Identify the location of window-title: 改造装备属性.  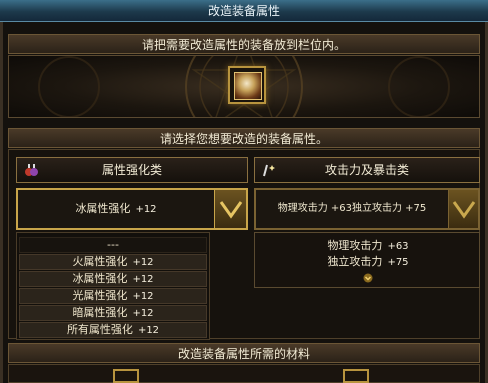
(244, 11).